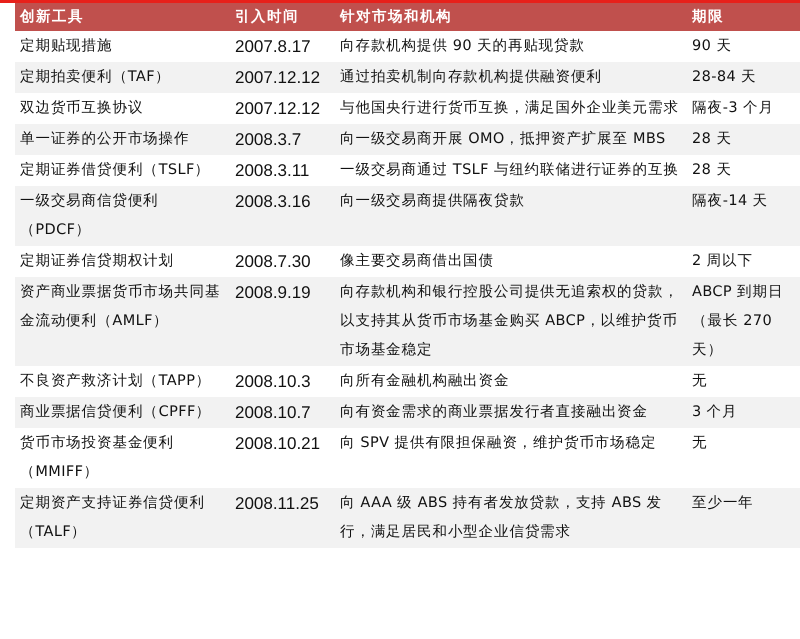 The width and height of the screenshot is (800, 639). I want to click on table-cell: 定期资产支持证券信贷便利（TALF）, so click(122, 518).